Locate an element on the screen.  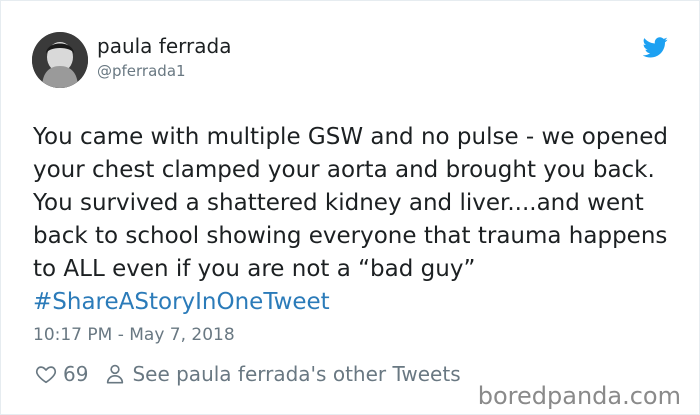
like-button: 69 is located at coordinates (61, 374).